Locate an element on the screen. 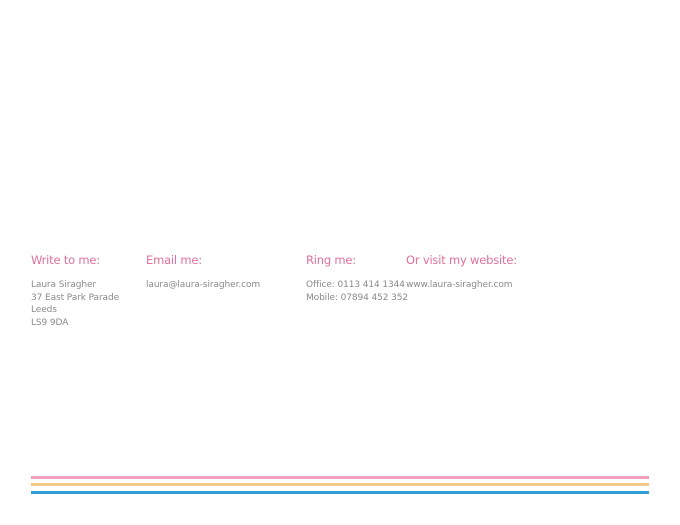  email-address-link: laura@laura-siragher.com is located at coordinates (203, 285).